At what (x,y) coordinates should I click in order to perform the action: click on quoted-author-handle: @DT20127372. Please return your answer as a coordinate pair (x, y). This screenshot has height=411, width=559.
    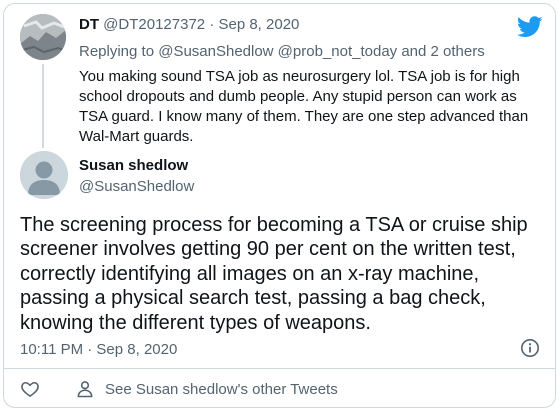
    Looking at the image, I should click on (154, 24).